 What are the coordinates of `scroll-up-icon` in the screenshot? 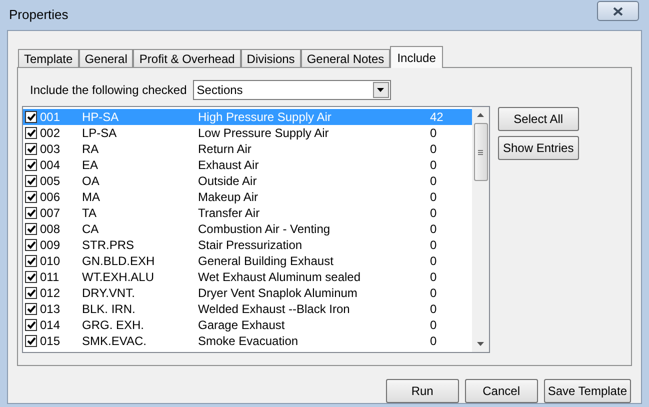 It's located at (480, 115).